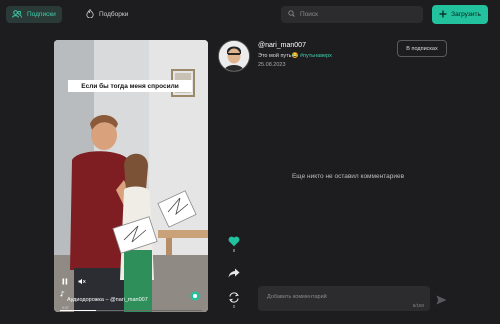 The width and height of the screenshot is (500, 324). Describe the element at coordinates (466, 14) in the screenshot. I see `upload-button-label: Загрузить` at that location.